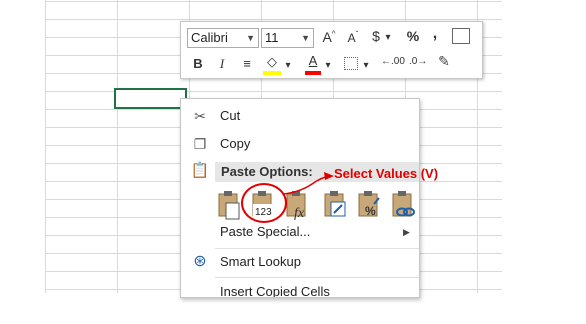  I want to click on menu-item-insert-copied-cells-label: Insert Copied Cells, so click(275, 291).